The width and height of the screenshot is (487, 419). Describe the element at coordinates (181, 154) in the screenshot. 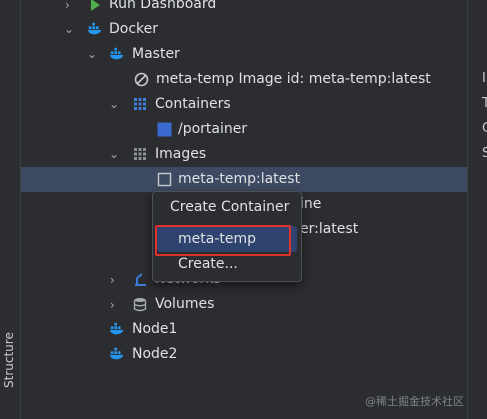

I see `tree-item-label: Images` at that location.